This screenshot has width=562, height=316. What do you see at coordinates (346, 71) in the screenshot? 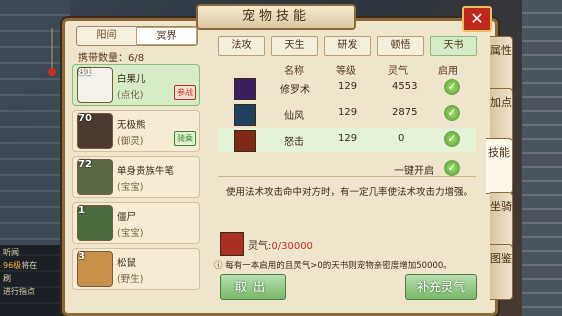
I see `column-header: 等级` at bounding box center [346, 71].